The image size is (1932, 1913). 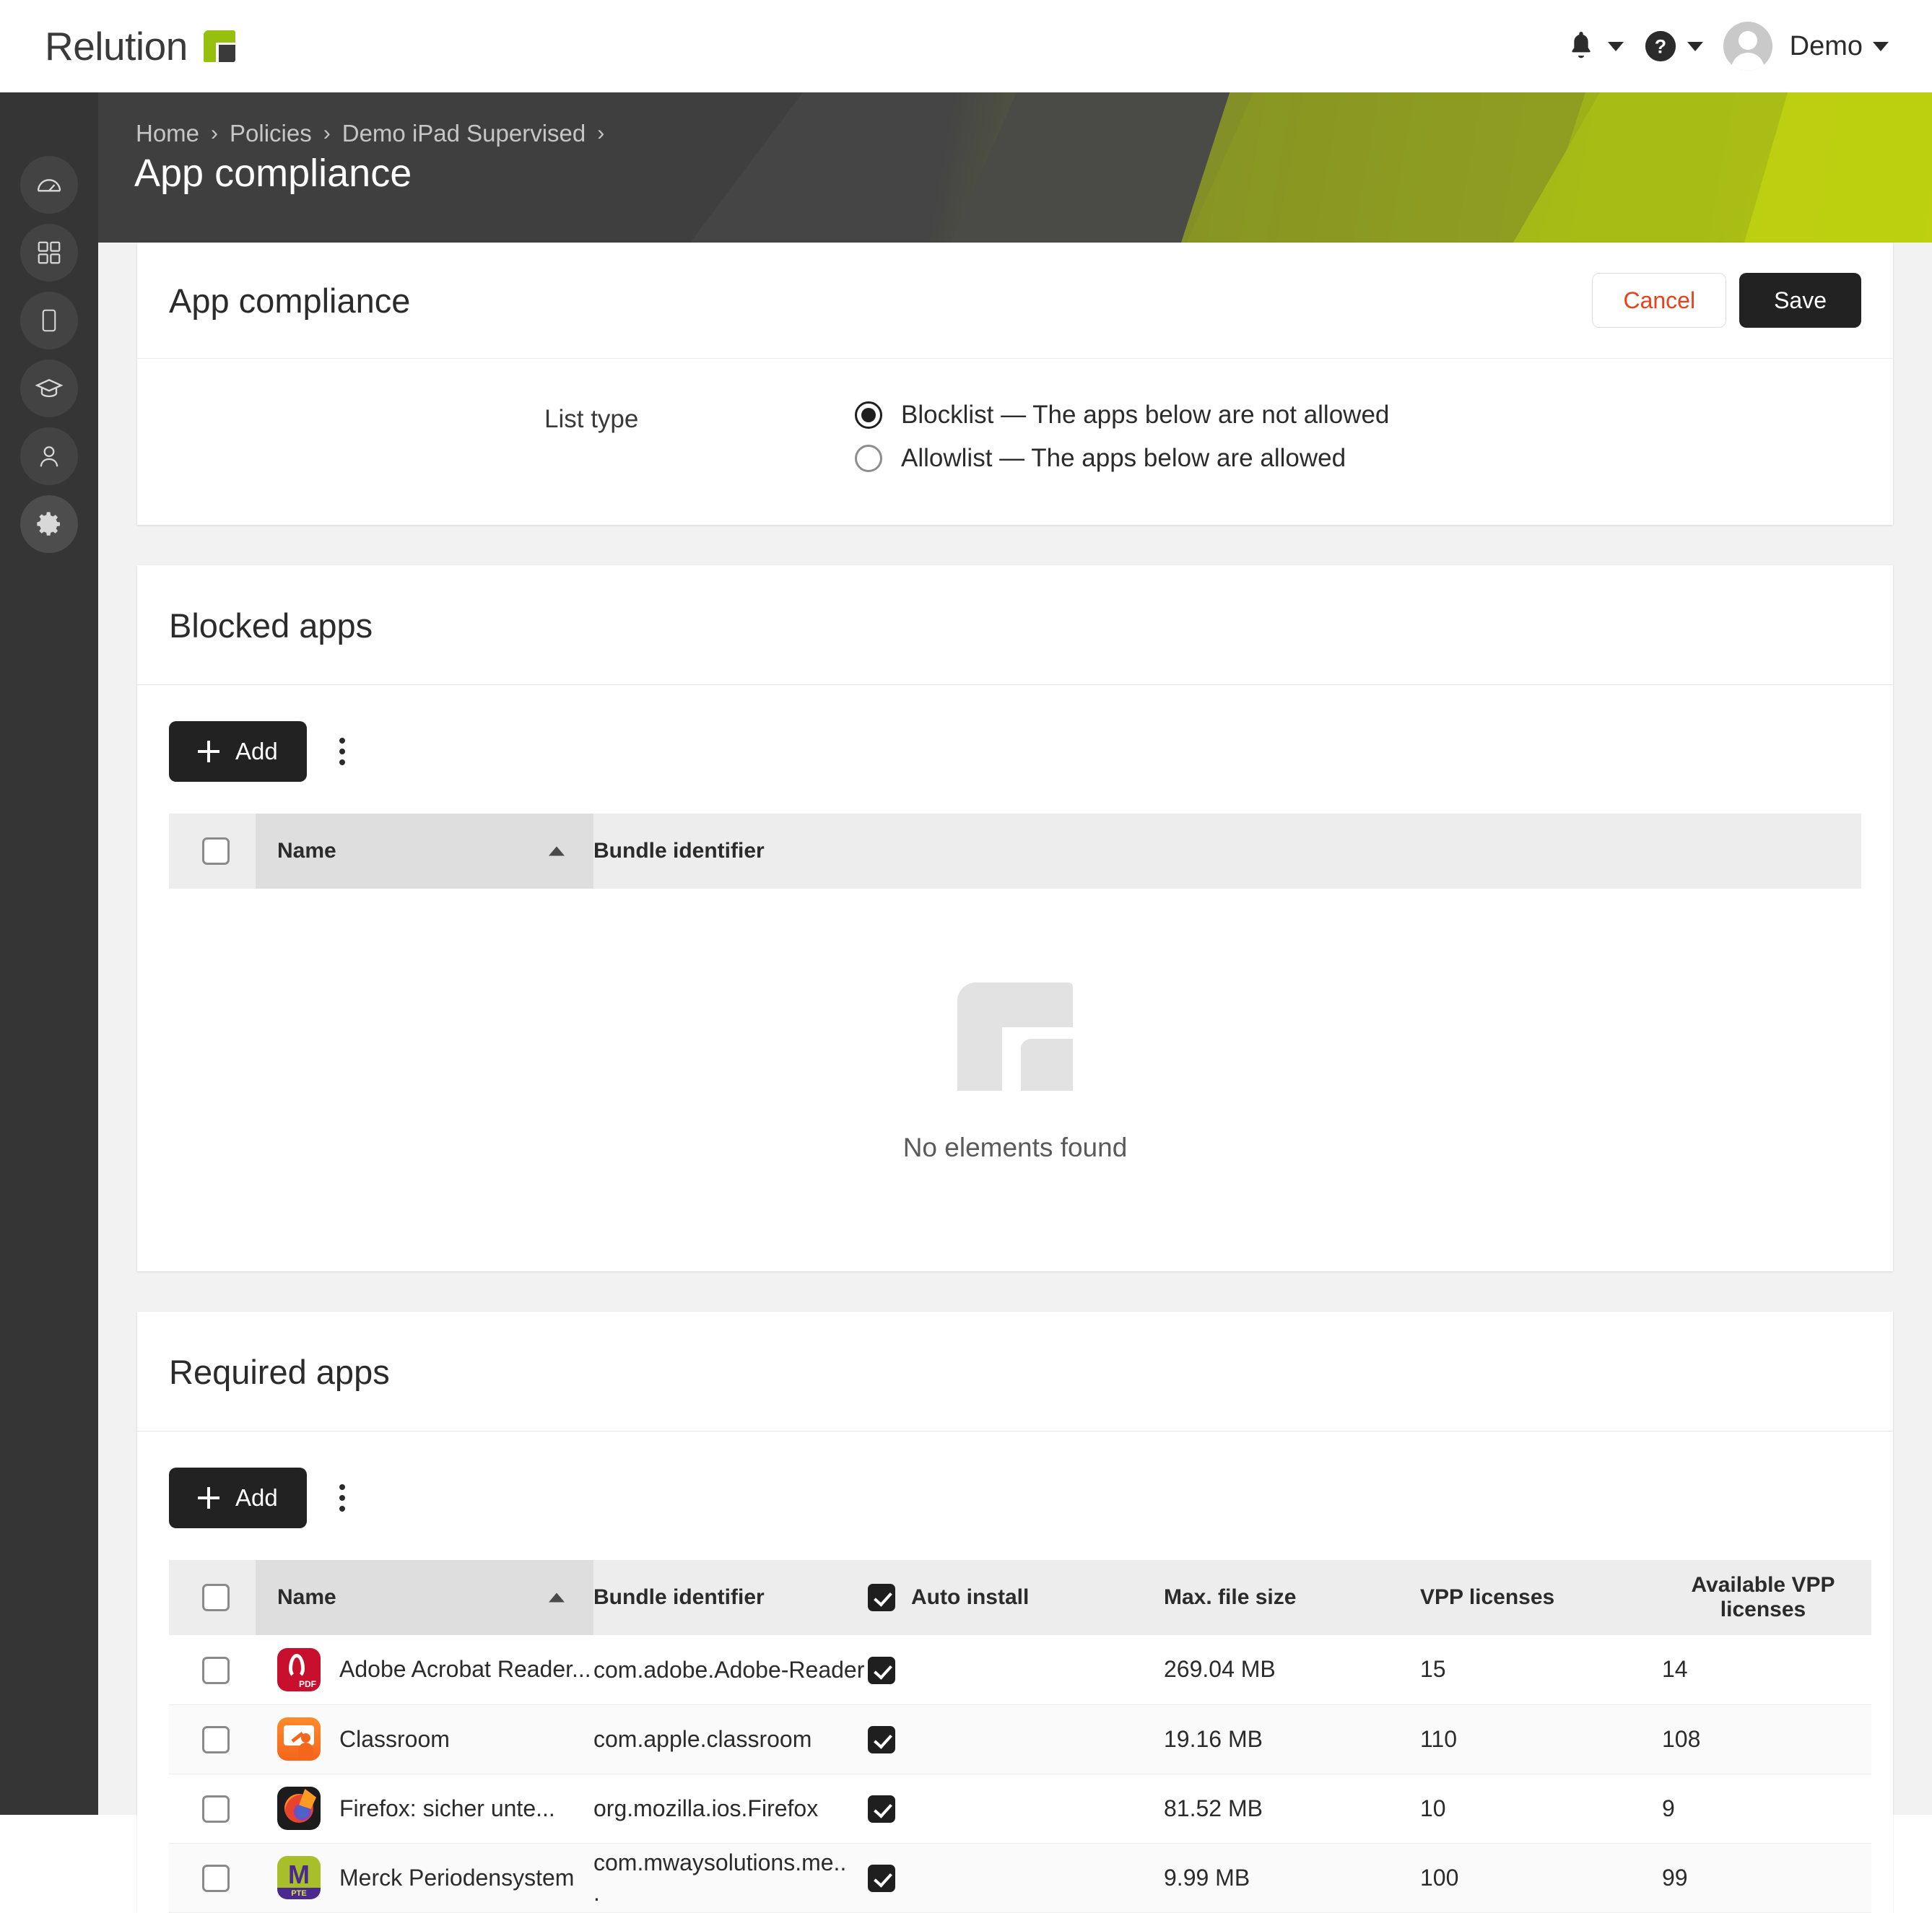 What do you see at coordinates (1015, 625) in the screenshot?
I see `blocked-apps-header: Blocked apps` at bounding box center [1015, 625].